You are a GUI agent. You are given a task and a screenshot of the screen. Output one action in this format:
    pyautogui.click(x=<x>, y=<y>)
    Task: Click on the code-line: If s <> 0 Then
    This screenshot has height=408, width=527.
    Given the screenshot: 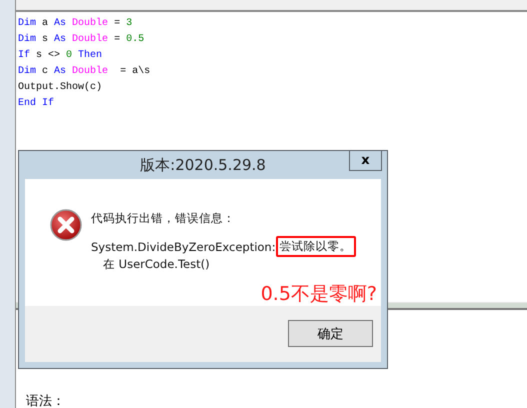 What is the action you would take?
    pyautogui.click(x=60, y=55)
    